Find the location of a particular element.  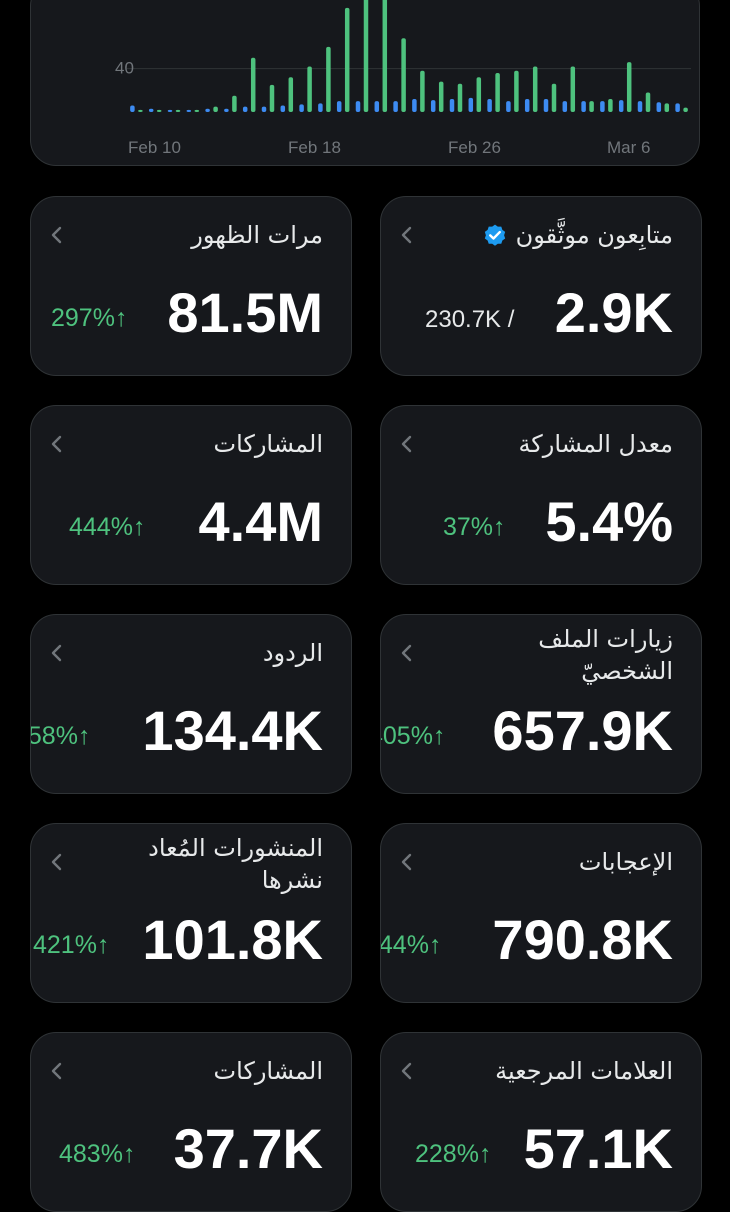

metric-value: 81.5M is located at coordinates (245, 312).